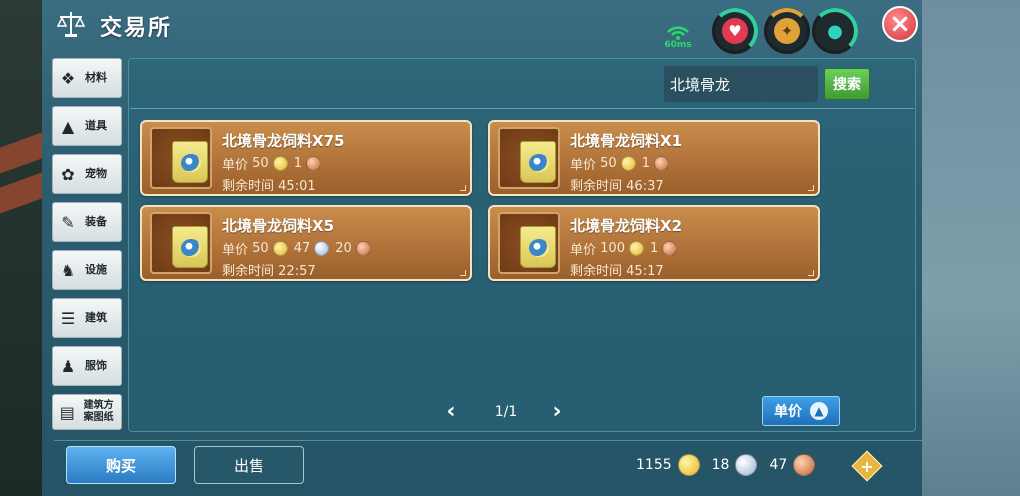 The height and width of the screenshot is (496, 1020). Describe the element at coordinates (87, 174) in the screenshot. I see `sidebar-item-pets: ✿ 宠物` at that location.